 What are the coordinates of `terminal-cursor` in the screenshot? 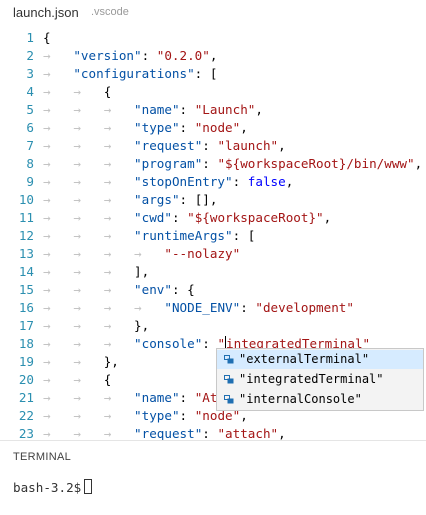 It's located at (88, 486).